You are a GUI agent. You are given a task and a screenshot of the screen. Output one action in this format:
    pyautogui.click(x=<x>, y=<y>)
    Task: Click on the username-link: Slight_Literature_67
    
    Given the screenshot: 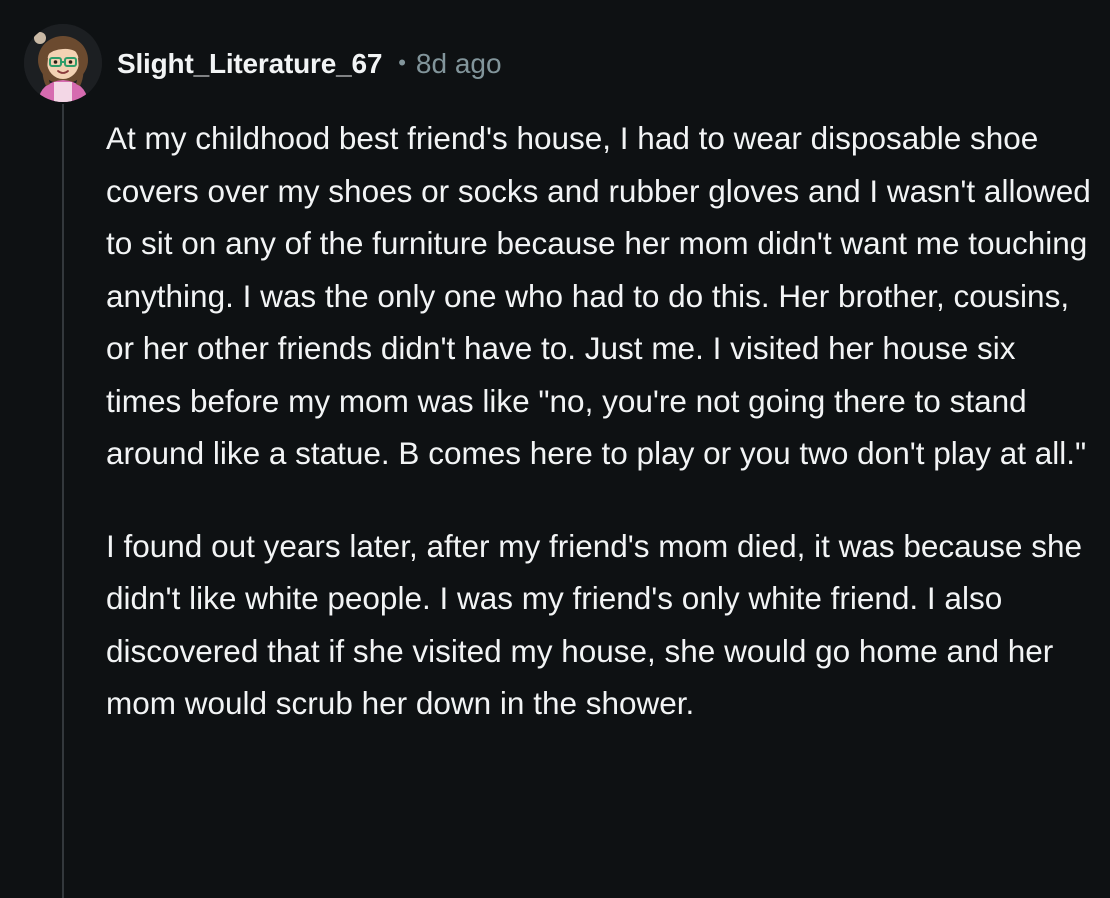 What is the action you would take?
    pyautogui.click(x=249, y=64)
    